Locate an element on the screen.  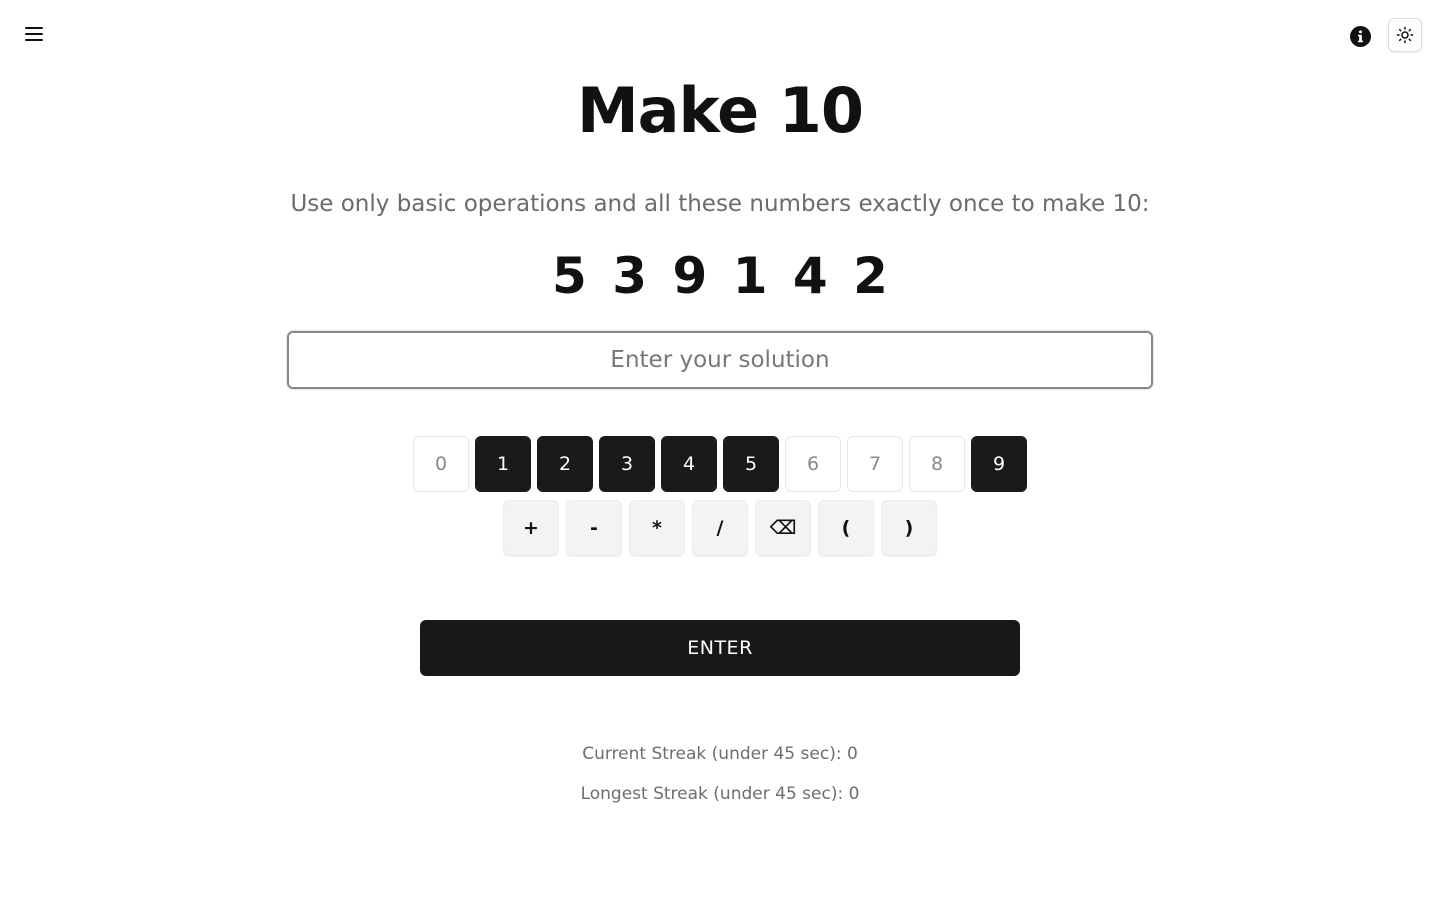
menu-button is located at coordinates (34, 34).